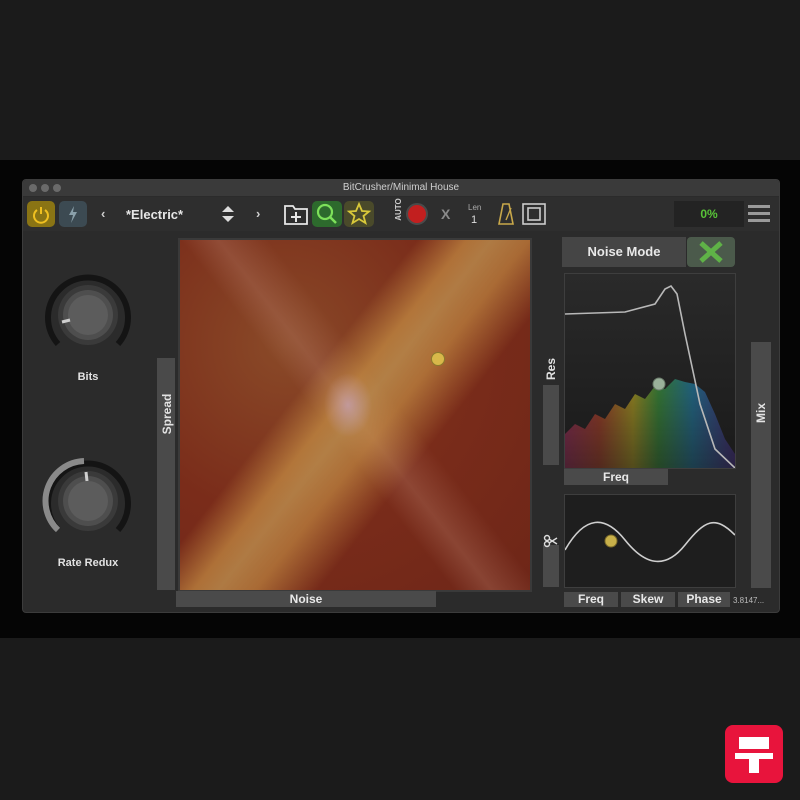 The height and width of the screenshot is (800, 800). I want to click on logo-icon, so click(754, 754).